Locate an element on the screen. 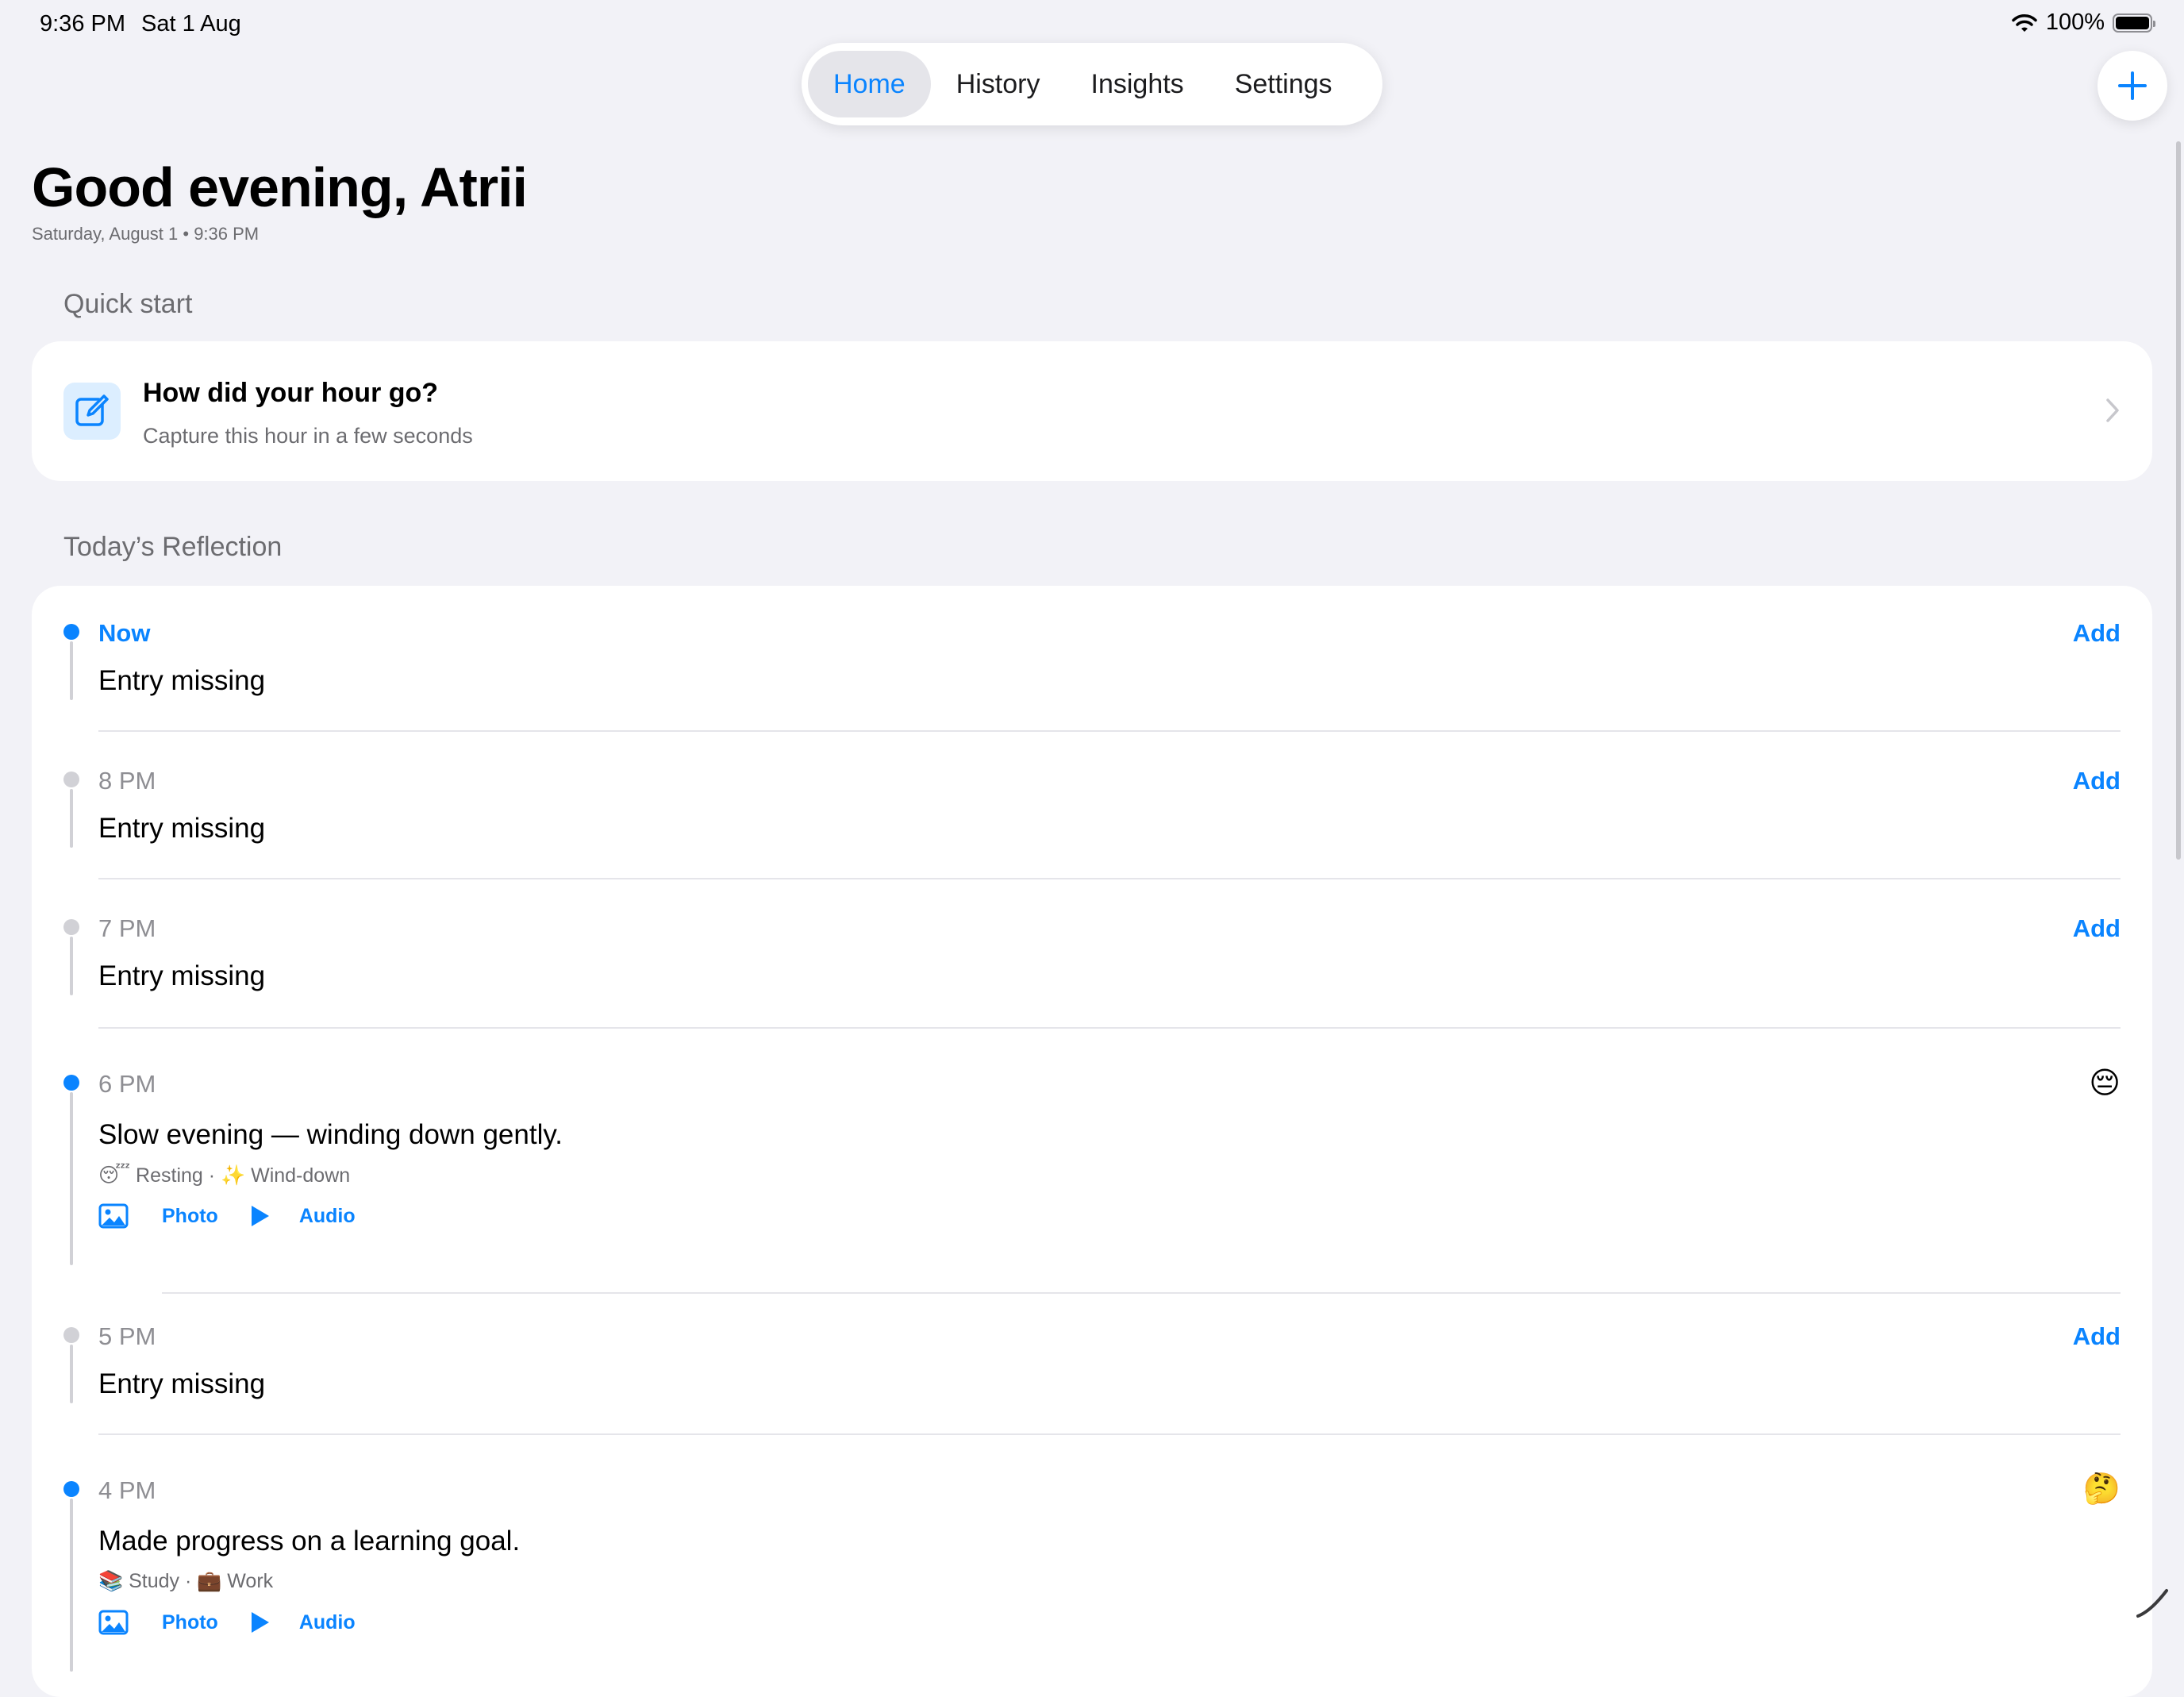  quick-start-heading: Quick start is located at coordinates (128, 304).